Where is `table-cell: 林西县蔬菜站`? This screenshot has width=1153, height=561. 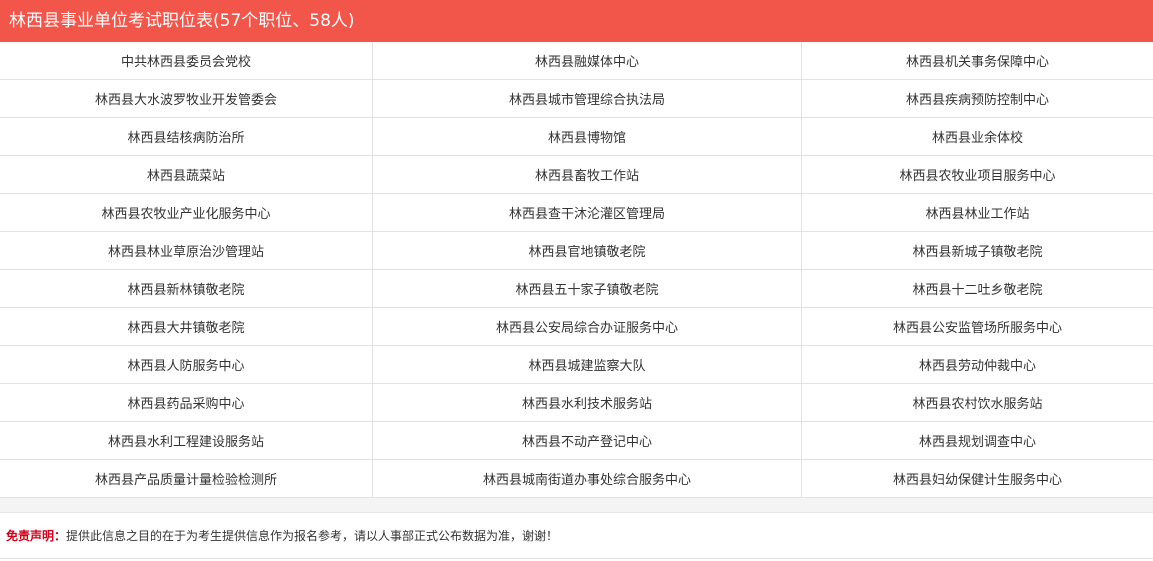 table-cell: 林西县蔬菜站 is located at coordinates (186, 174).